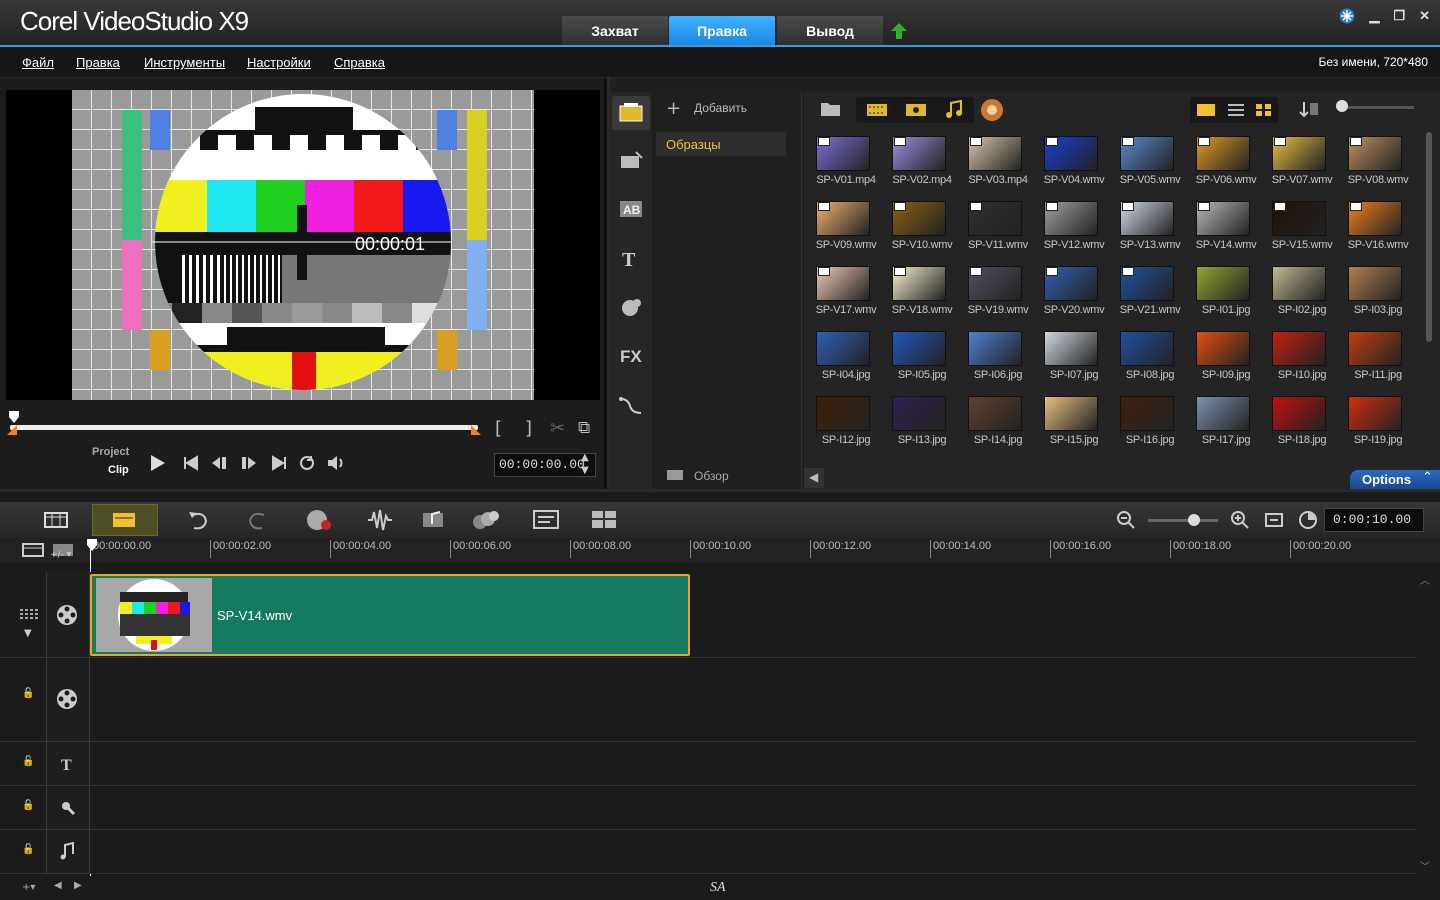 This screenshot has width=1440, height=900. Describe the element at coordinates (1309, 110) in the screenshot. I see `sort-icon` at that location.